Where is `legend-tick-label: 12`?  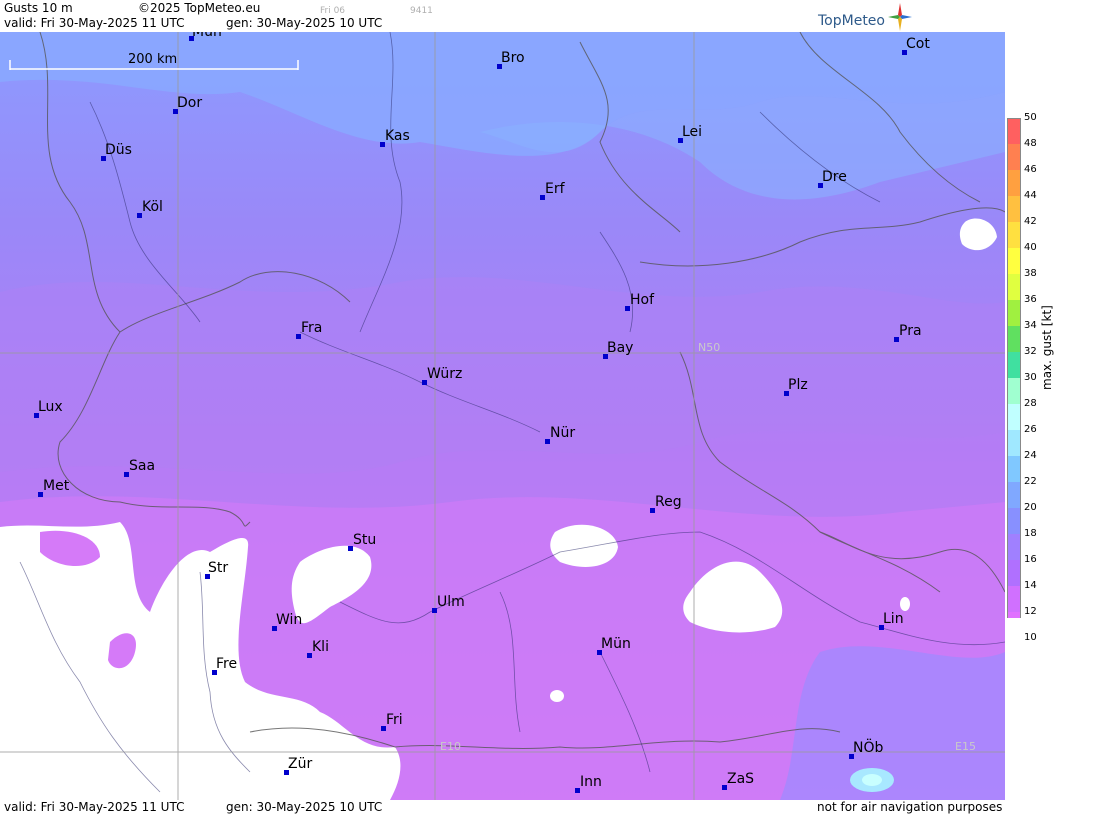
legend-tick-label: 12 is located at coordinates (1030, 611).